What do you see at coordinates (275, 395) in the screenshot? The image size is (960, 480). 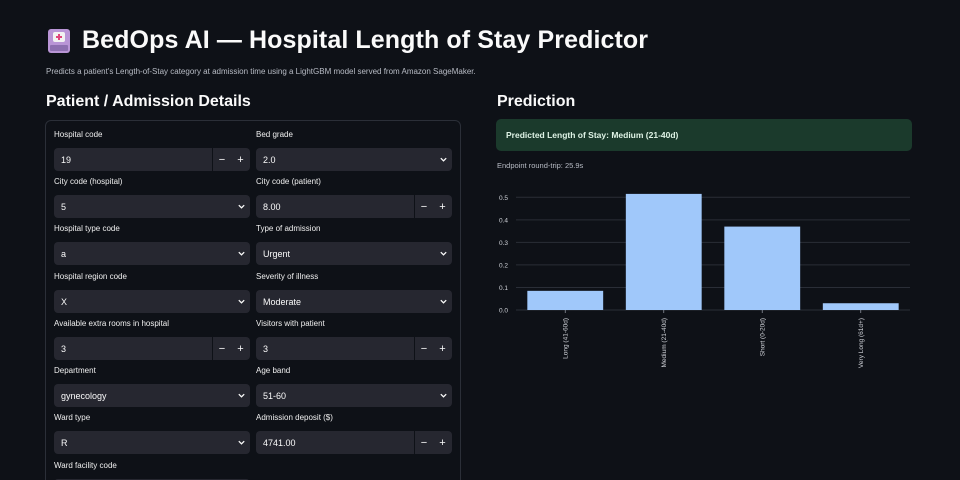 I see `age-band-value: 51-60` at bounding box center [275, 395].